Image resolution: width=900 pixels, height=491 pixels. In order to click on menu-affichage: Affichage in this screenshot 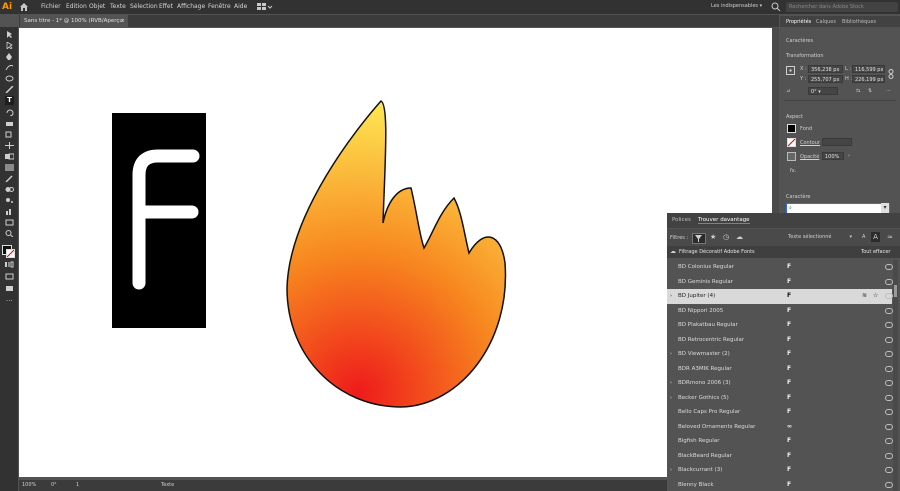, I will do `click(191, 6)`.